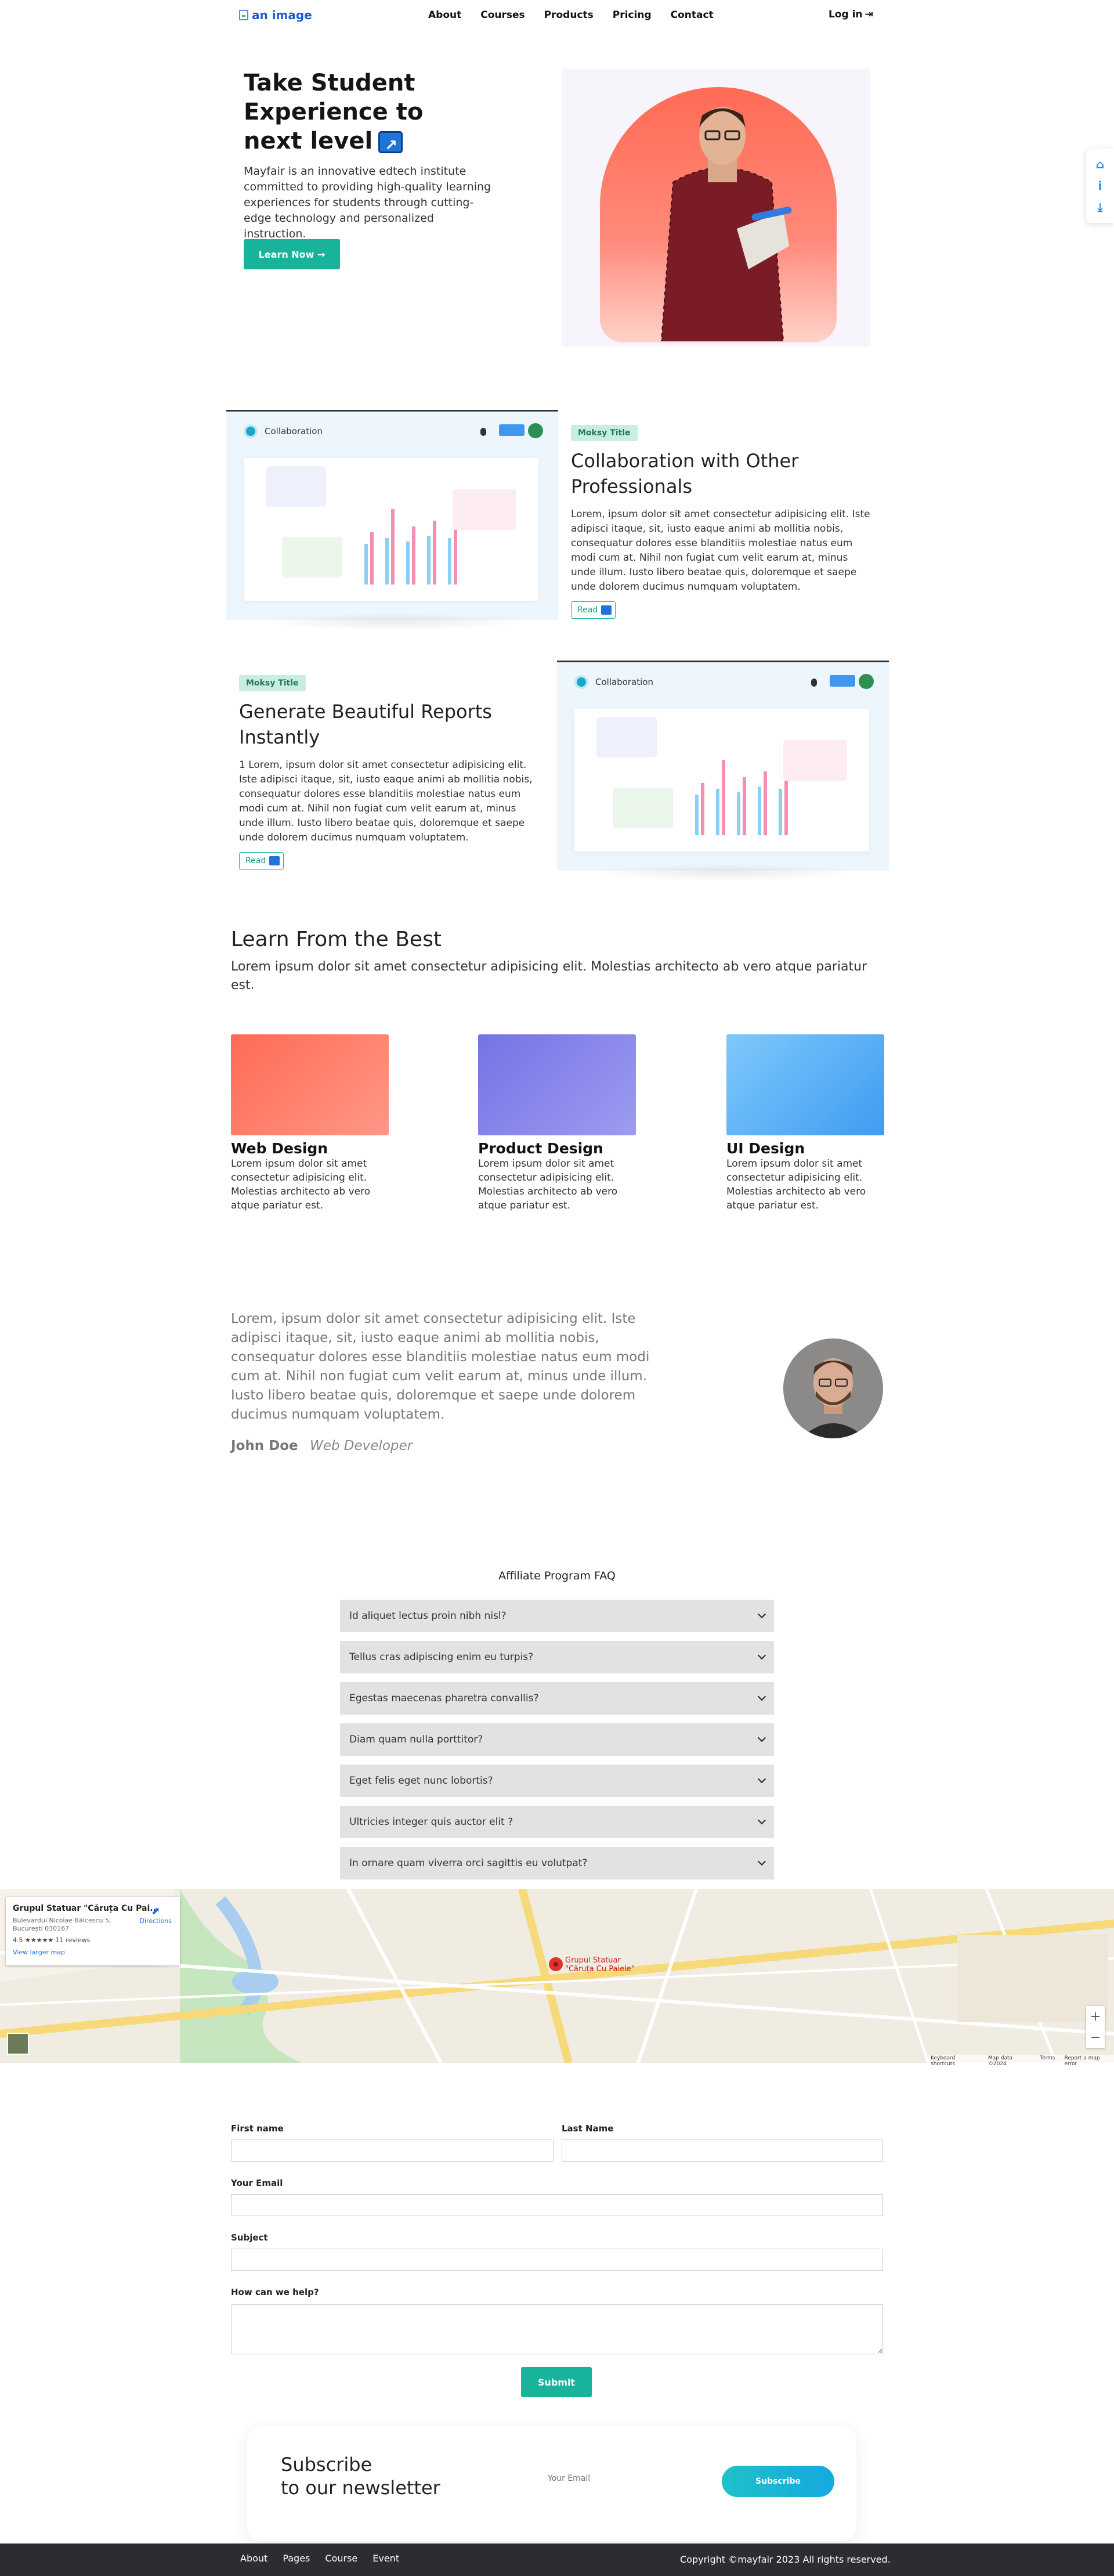  I want to click on learn-now-button: Learn Now →, so click(292, 254).